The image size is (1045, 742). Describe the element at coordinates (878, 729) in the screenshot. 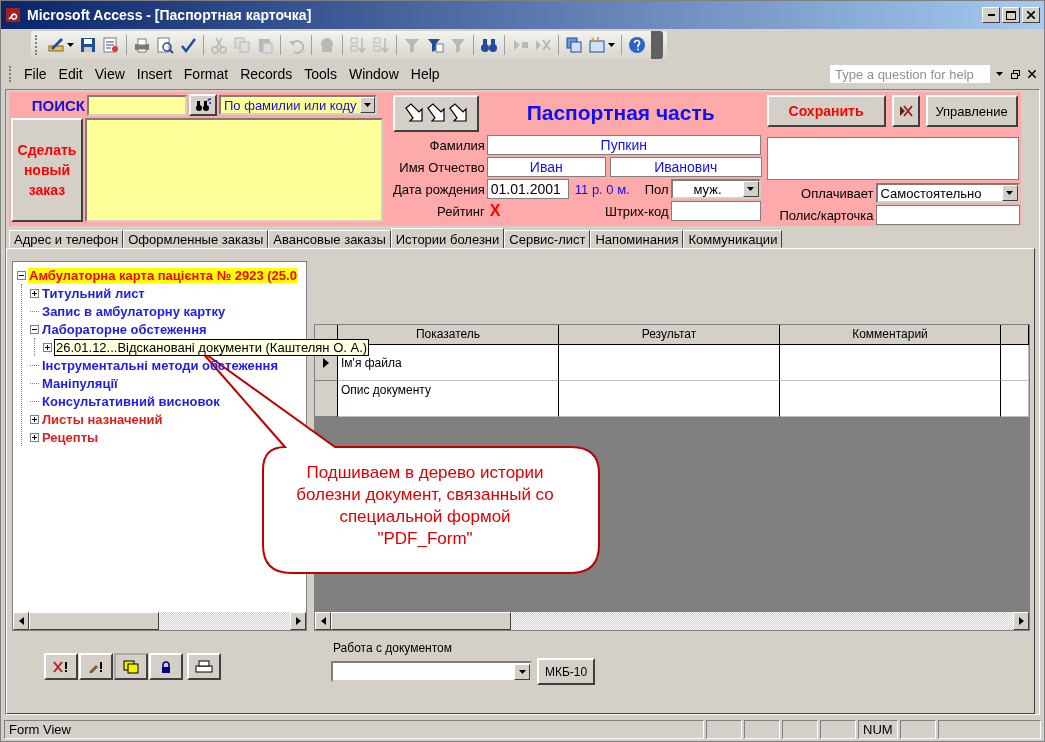

I see `num-lock-indicator: NUM` at that location.